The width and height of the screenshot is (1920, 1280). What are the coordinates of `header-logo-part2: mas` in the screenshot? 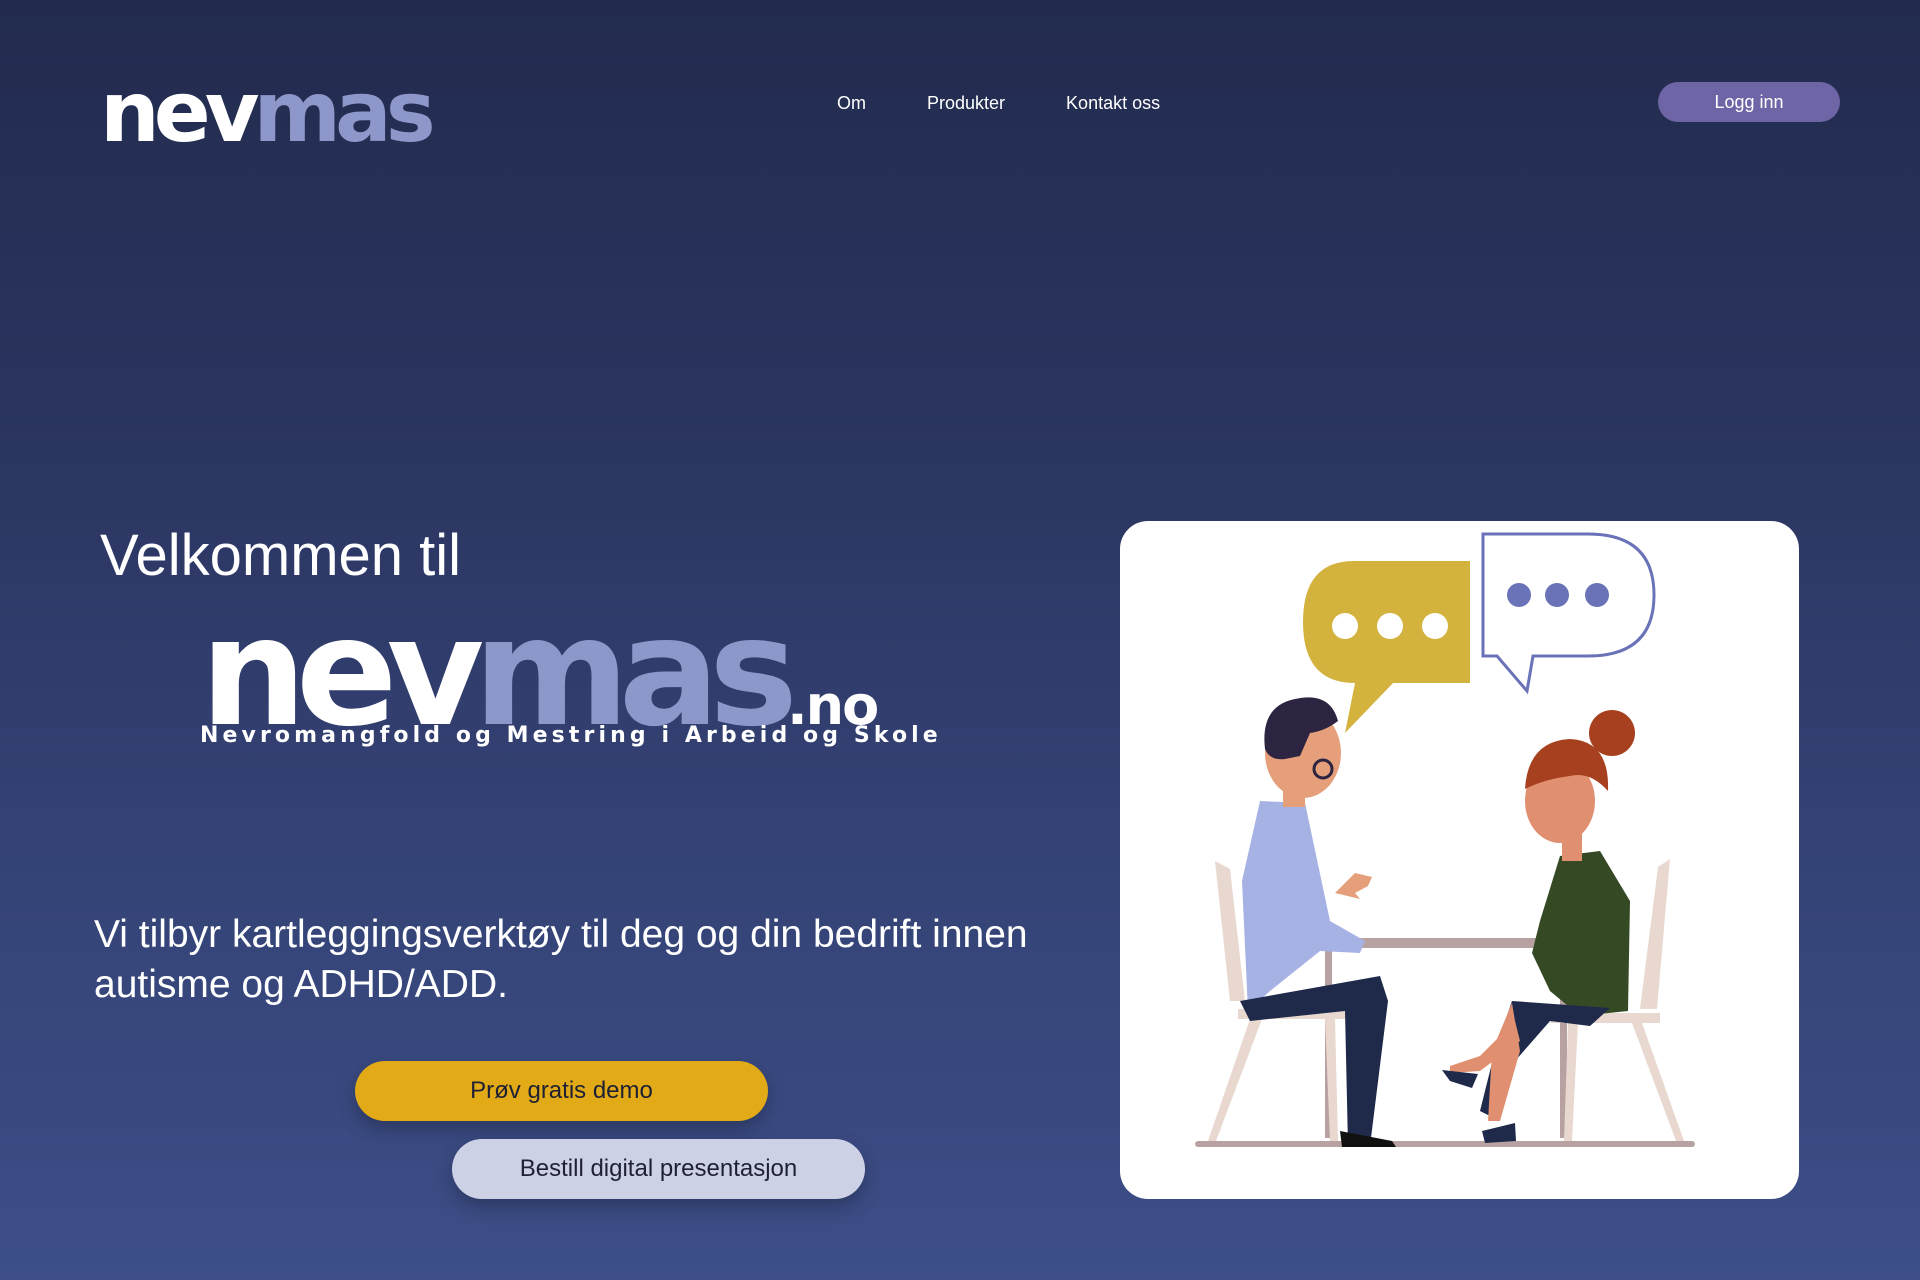 It's located at (344, 112).